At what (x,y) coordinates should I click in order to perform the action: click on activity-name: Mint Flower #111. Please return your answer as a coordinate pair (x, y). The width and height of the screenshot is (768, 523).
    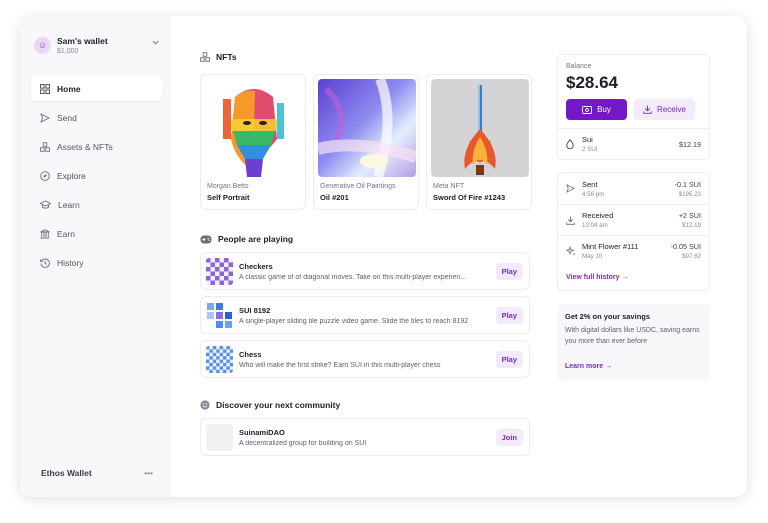
    Looking at the image, I should click on (610, 246).